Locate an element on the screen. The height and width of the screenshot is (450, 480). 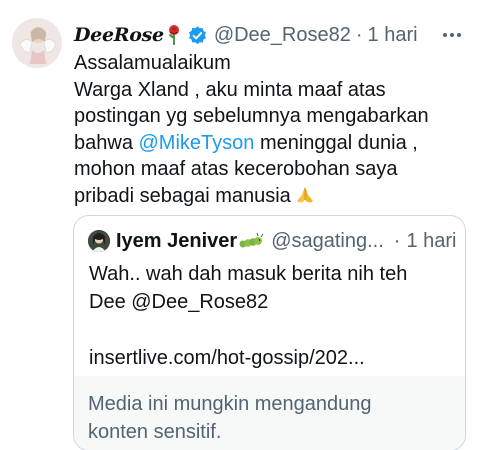
mention-link: @MikeTyson is located at coordinates (197, 143).